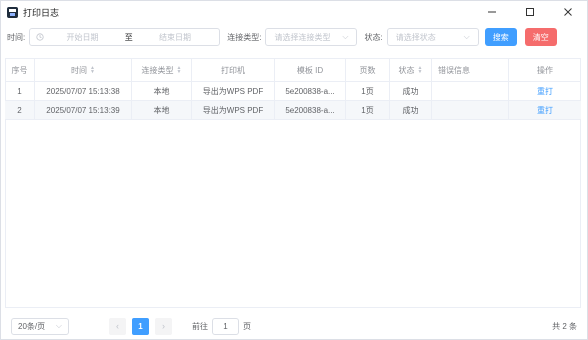  I want to click on conn-type-placeholder: 请选择连接类型, so click(302, 37).